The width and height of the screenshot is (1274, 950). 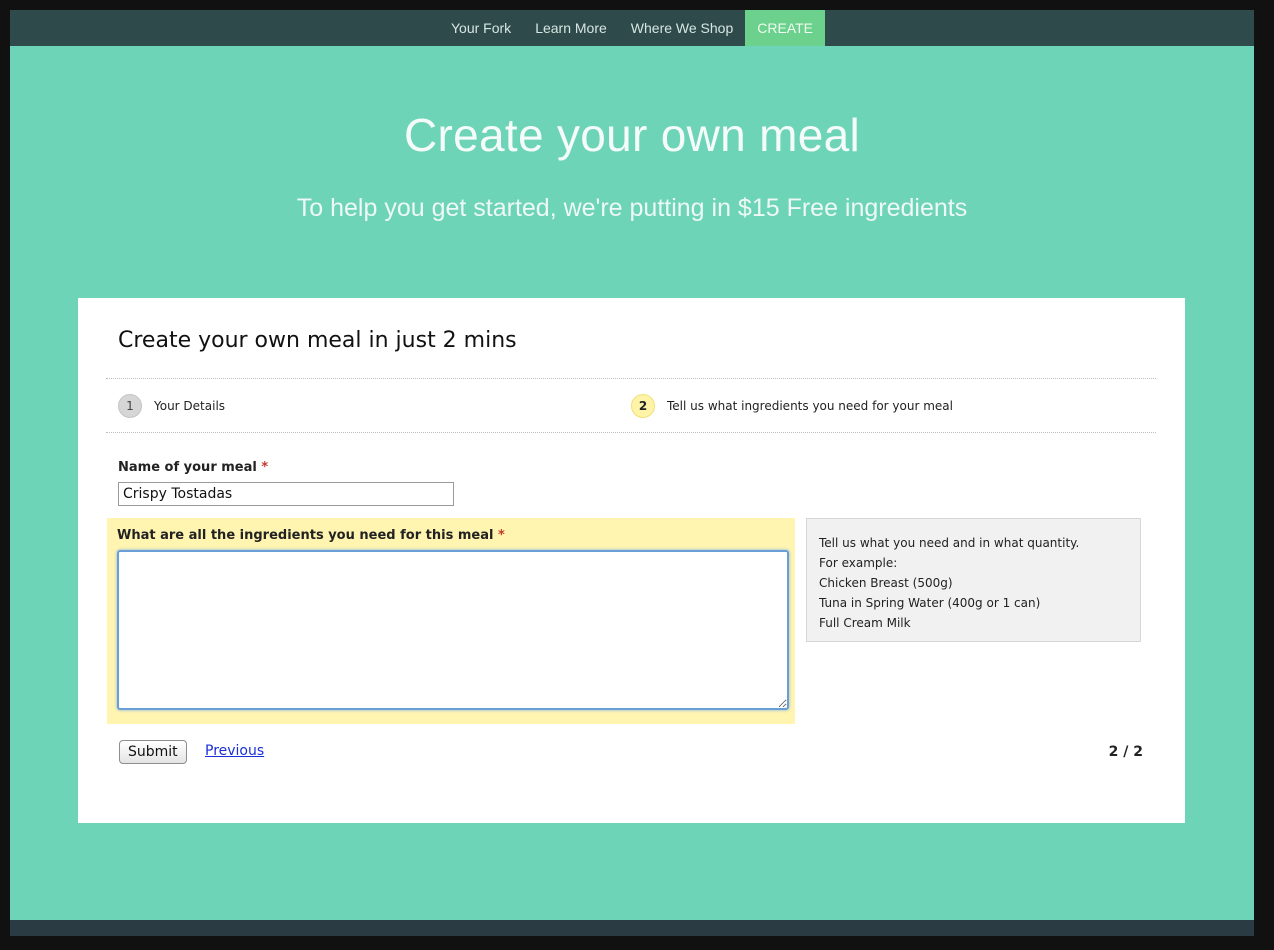 What do you see at coordinates (571, 28) in the screenshot?
I see `nav-learn-more: Learn More` at bounding box center [571, 28].